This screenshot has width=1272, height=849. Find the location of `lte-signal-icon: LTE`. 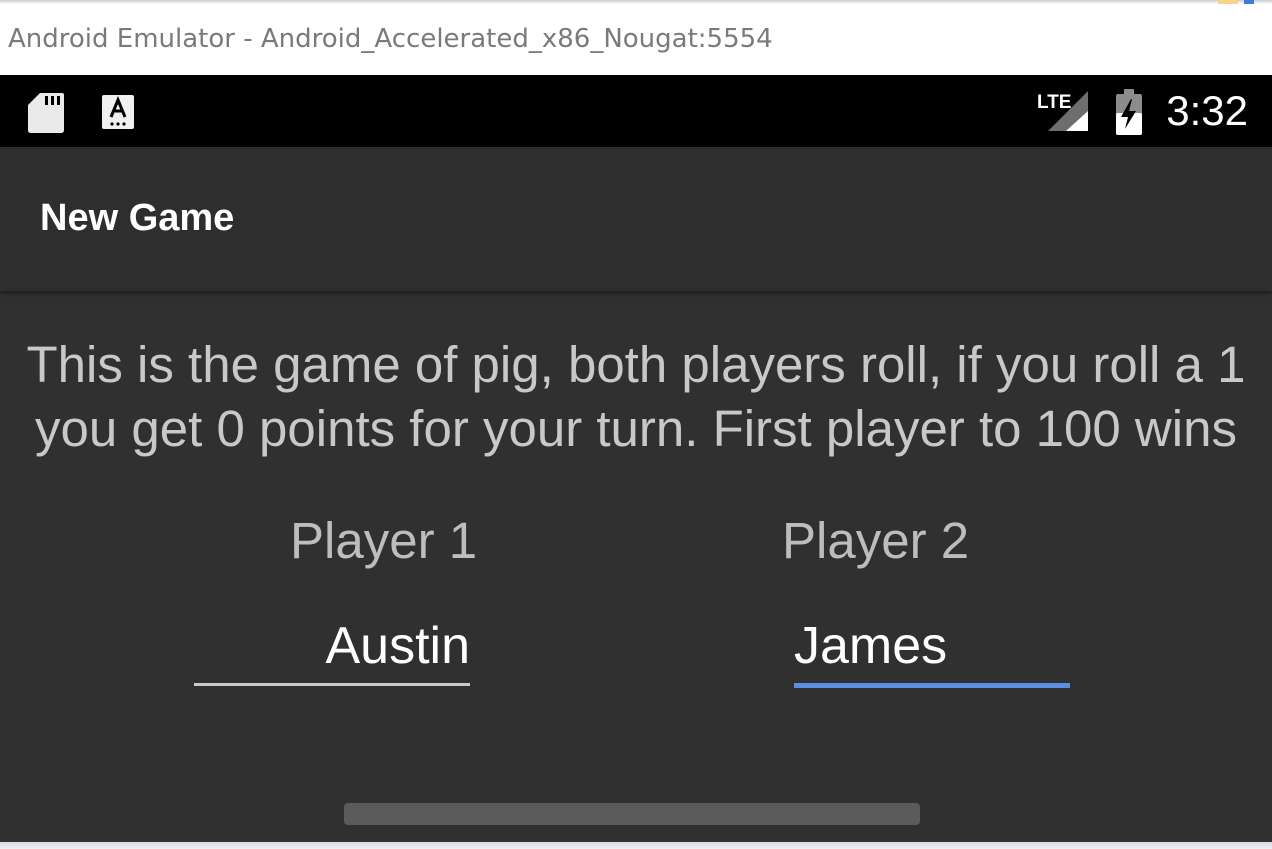

lte-signal-icon: LTE is located at coordinates (1062, 111).